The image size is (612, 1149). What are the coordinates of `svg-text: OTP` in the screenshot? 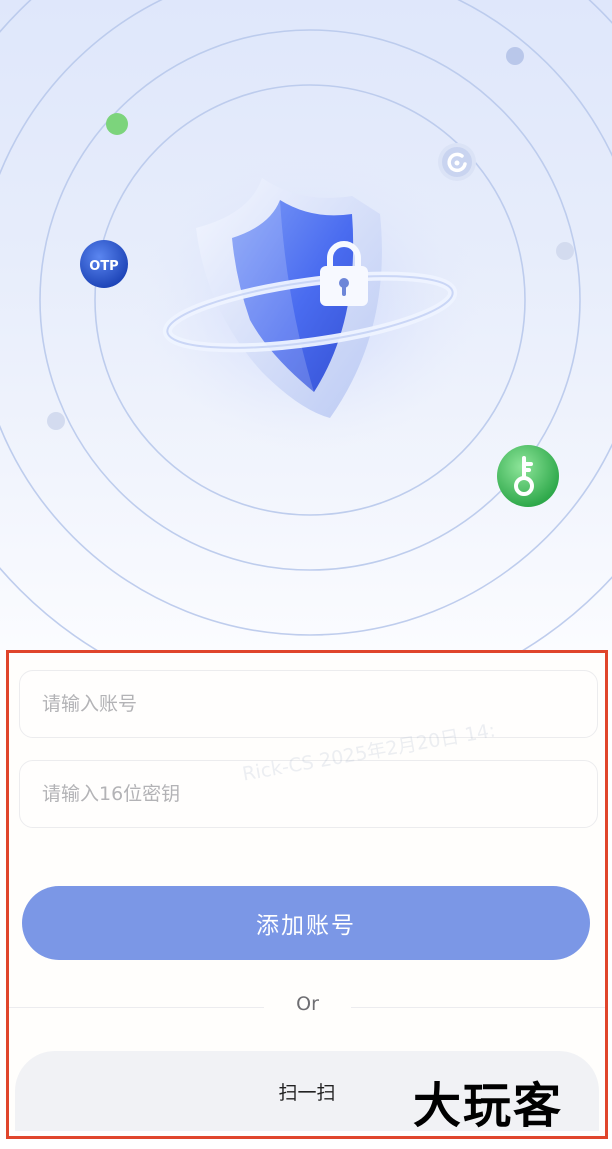 It's located at (103, 266).